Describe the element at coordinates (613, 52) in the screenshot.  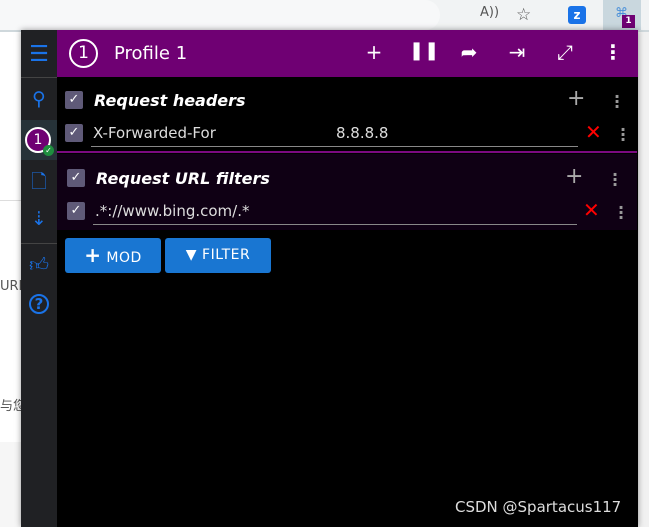
I see `more-vert-icon: ⋮` at that location.